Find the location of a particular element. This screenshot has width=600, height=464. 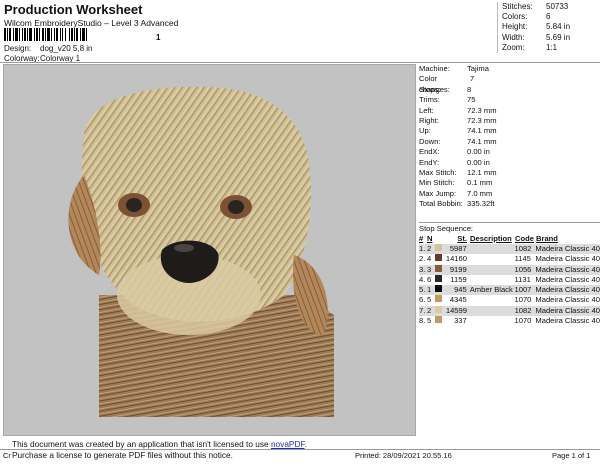

novapdf-link: novaPDF is located at coordinates (288, 444).